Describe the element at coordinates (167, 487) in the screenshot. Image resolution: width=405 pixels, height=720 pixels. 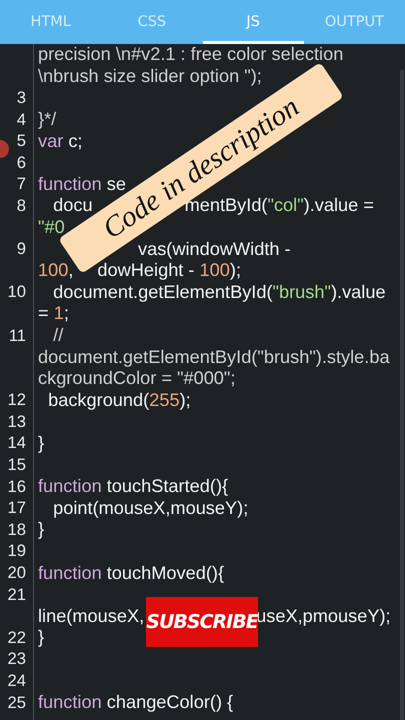
I see `code-text: touchStarted(){` at that location.